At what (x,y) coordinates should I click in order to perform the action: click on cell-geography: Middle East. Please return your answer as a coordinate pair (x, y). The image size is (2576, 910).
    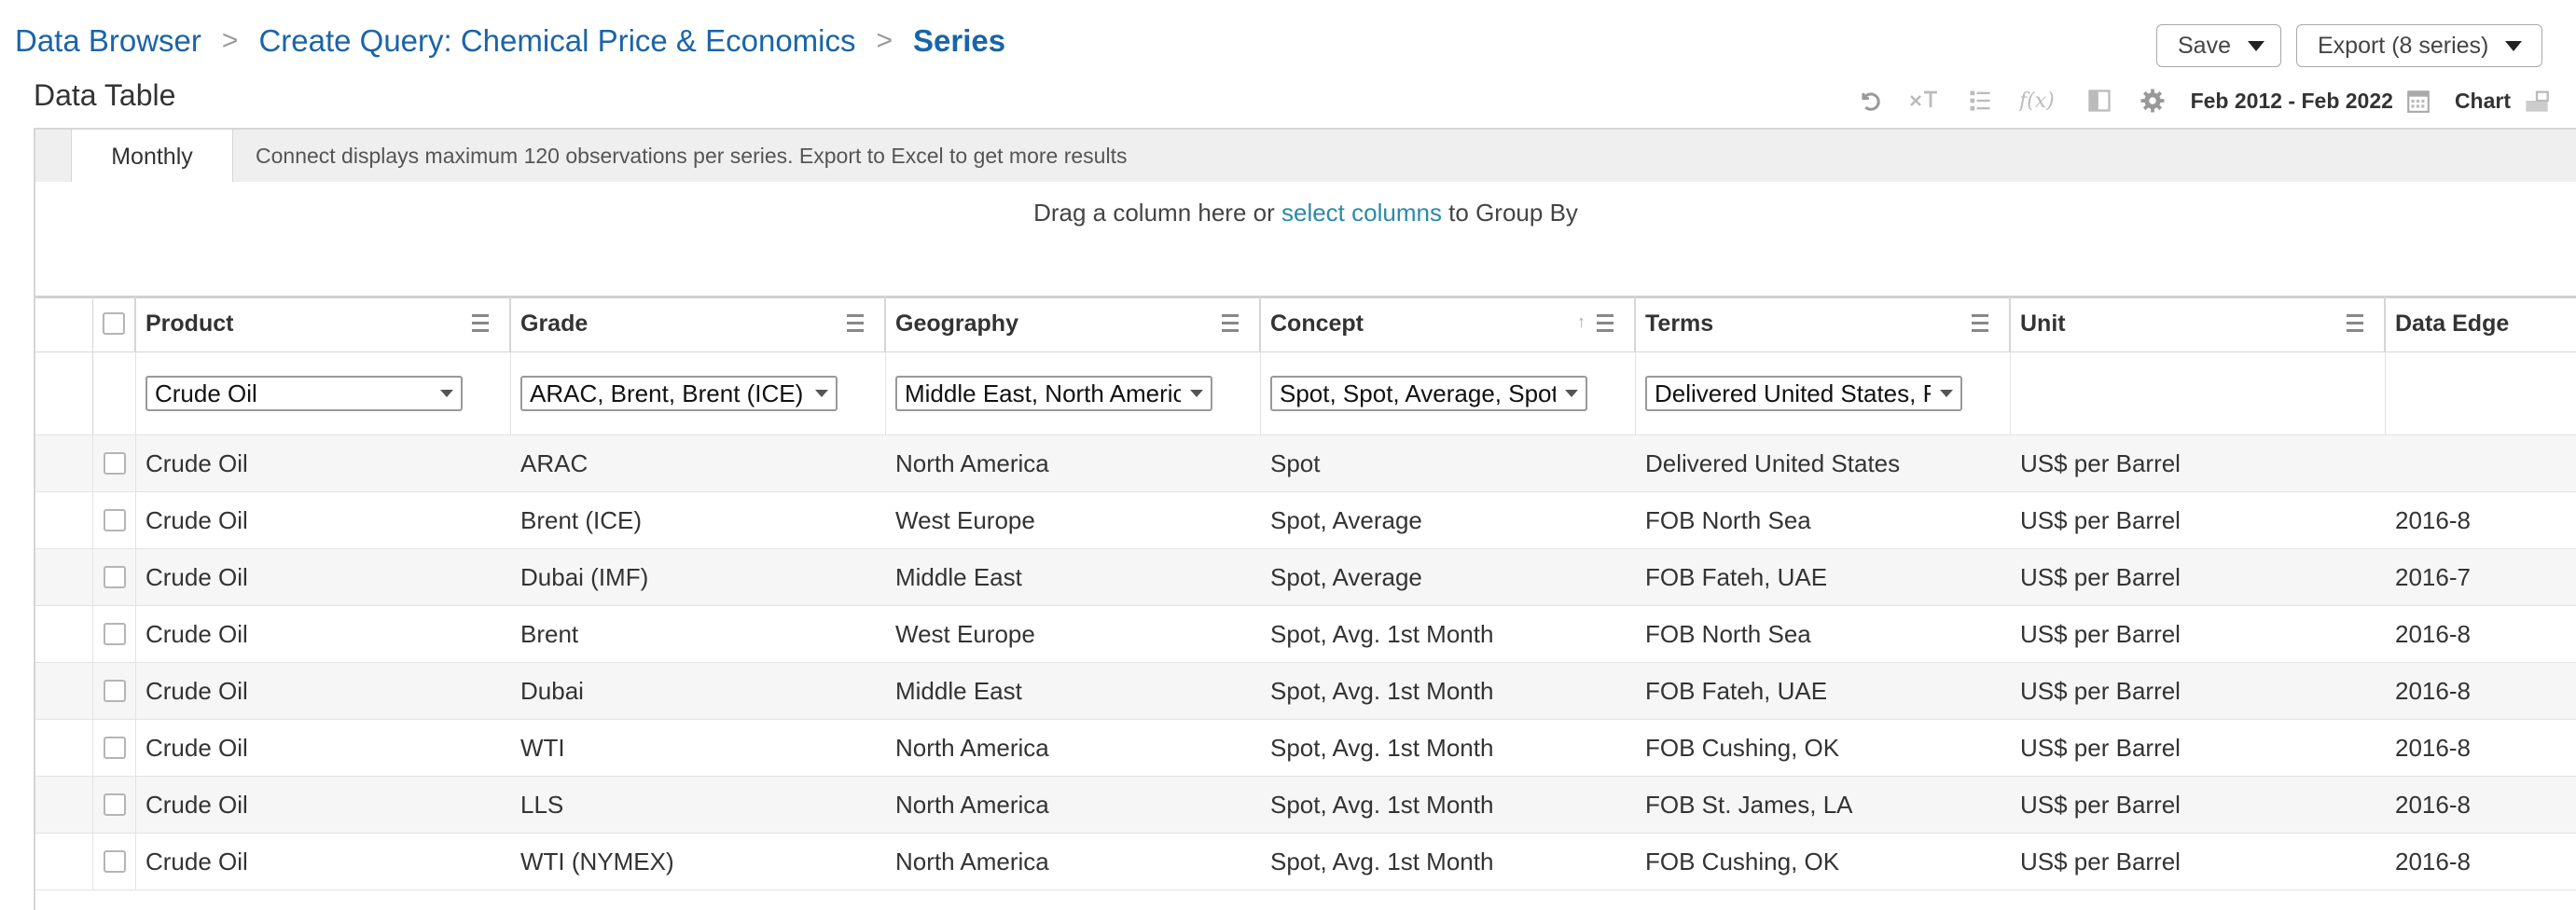
    Looking at the image, I should click on (959, 690).